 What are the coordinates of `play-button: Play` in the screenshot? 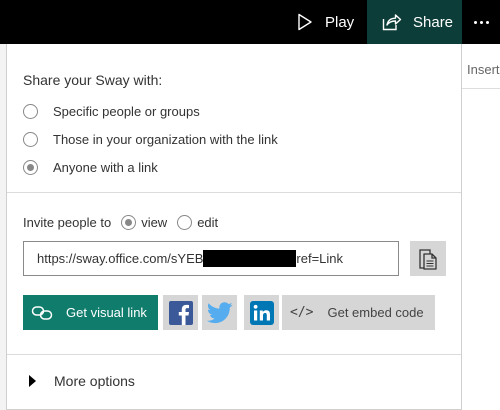 It's located at (326, 22).